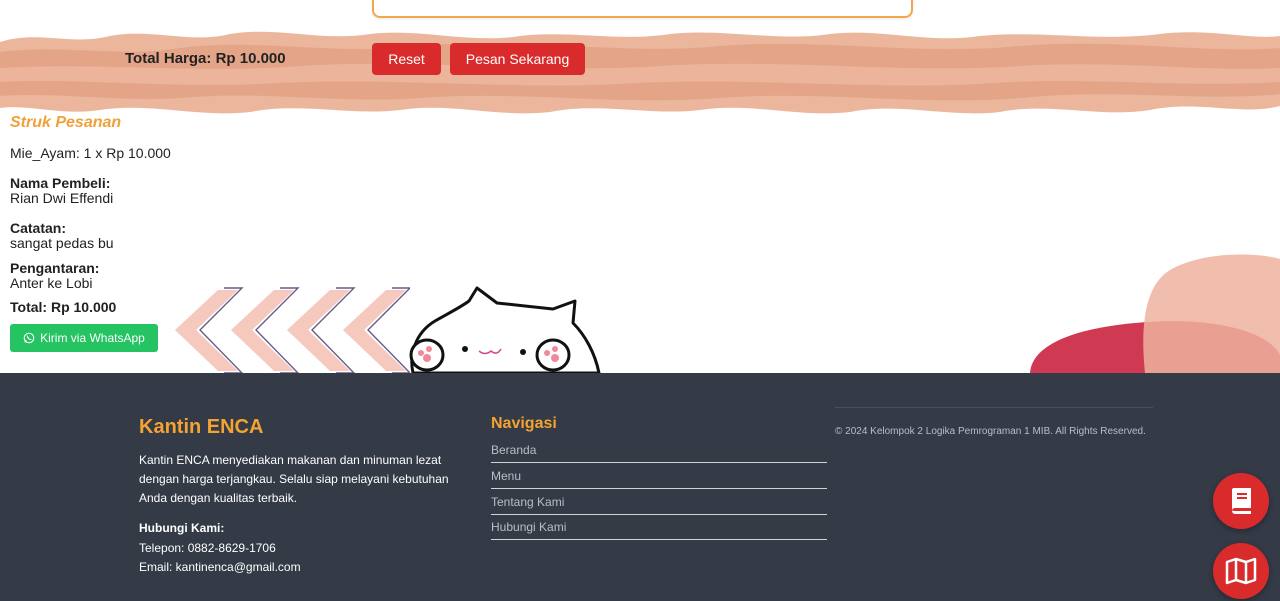  What do you see at coordinates (205, 58) in the screenshot?
I see `total-price: Total Harga: Rp 10.000` at bounding box center [205, 58].